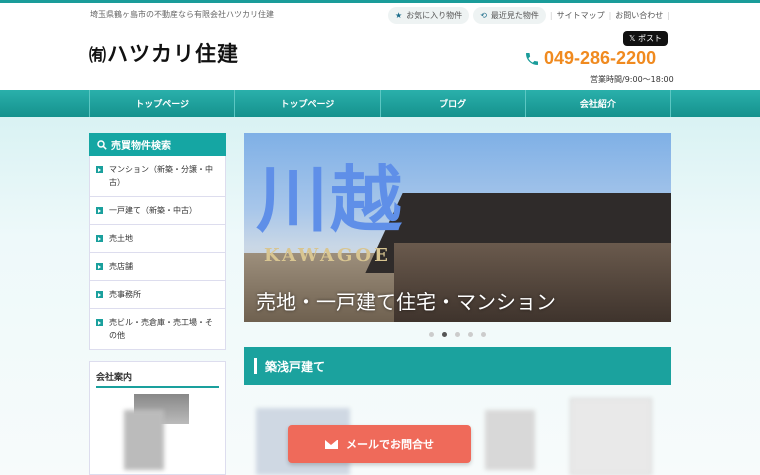  I want to click on mail-contact-button: メールでお問合せ, so click(379, 444).